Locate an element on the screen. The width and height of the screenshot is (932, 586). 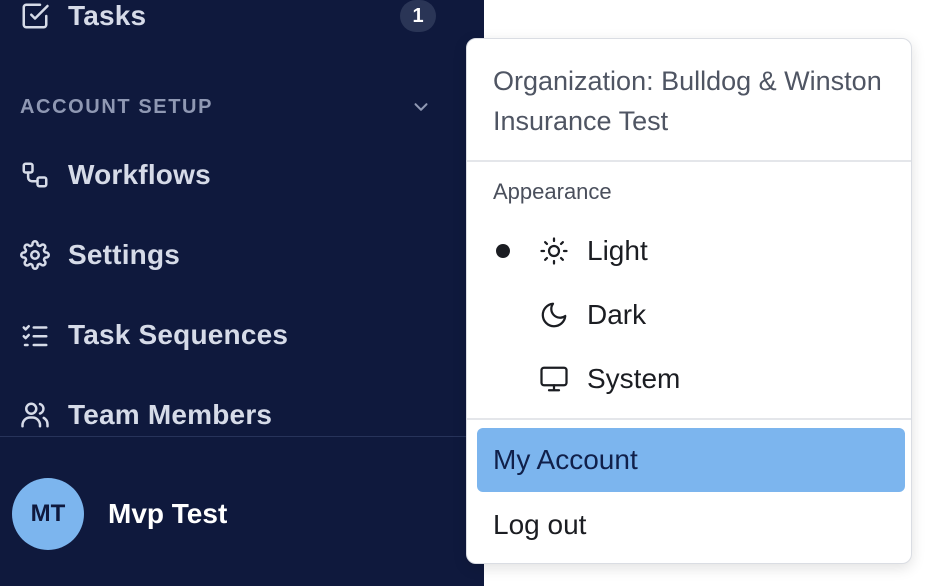
appearance-label: Appearance is located at coordinates (552, 191).